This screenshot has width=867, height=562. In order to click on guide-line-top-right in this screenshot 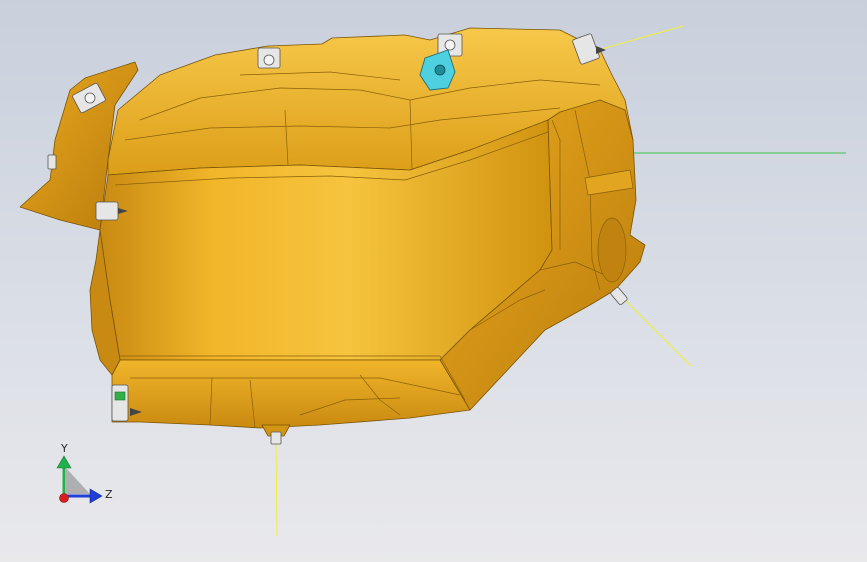, I will do `click(640, 38)`.